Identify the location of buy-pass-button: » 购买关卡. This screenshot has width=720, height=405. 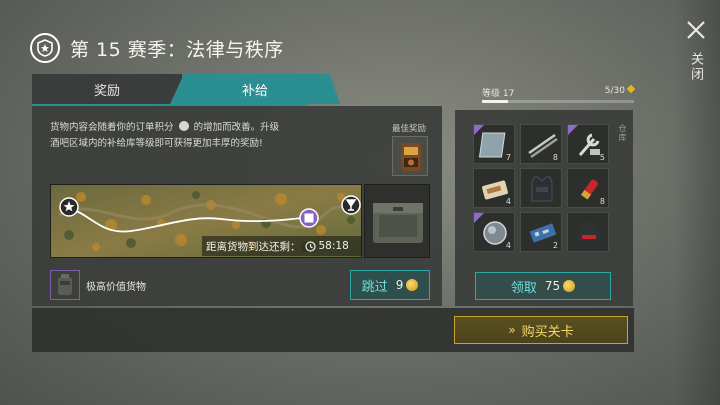
(541, 330).